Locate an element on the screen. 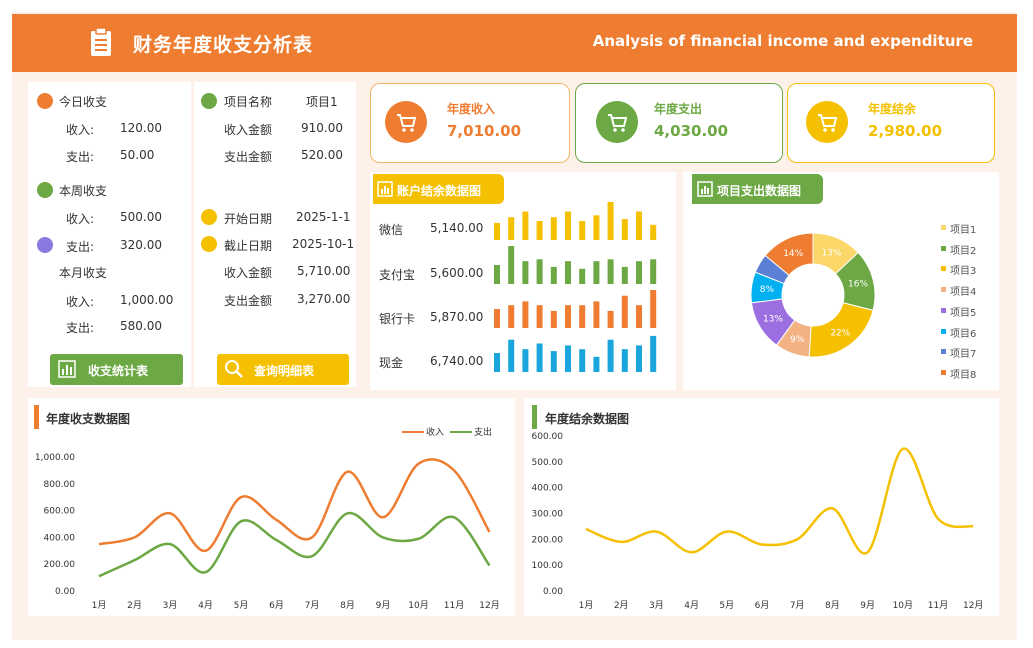  month-income-value: 1,000.00 is located at coordinates (147, 300).